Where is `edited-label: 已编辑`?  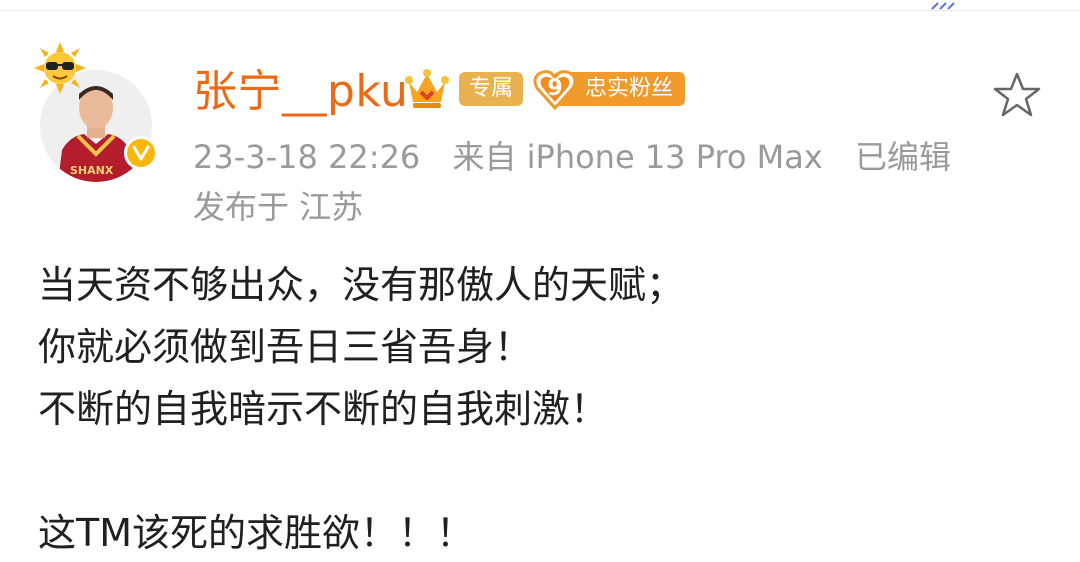 edited-label: 已编辑 is located at coordinates (903, 157).